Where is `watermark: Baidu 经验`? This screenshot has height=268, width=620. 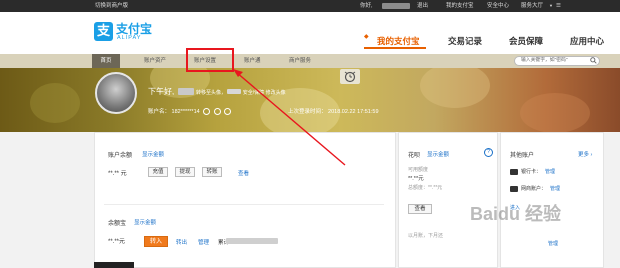 watermark: Baidu 经验 is located at coordinates (516, 214).